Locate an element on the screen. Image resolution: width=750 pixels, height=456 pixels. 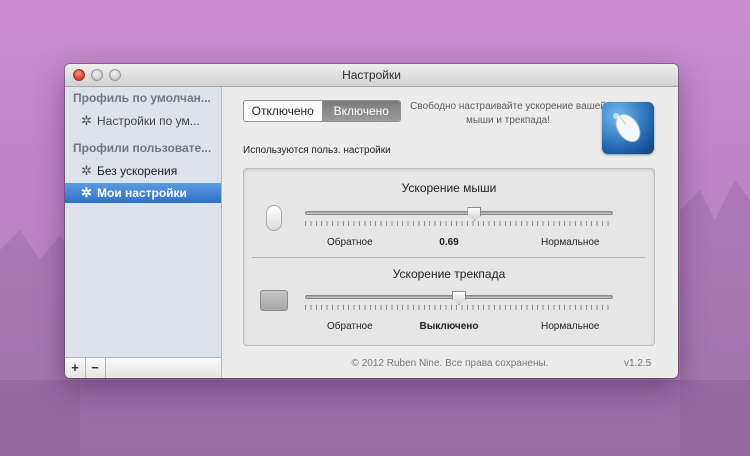
window-title: Настройки is located at coordinates (371, 75).